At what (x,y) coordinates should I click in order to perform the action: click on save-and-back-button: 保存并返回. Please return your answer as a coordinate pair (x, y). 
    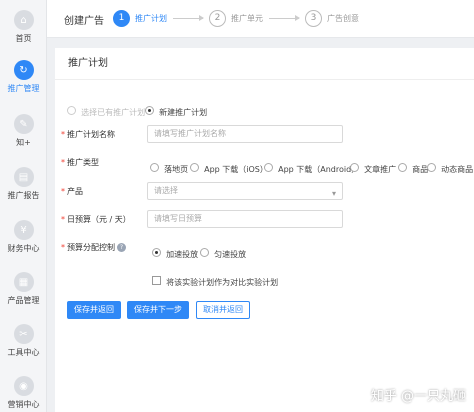
    Looking at the image, I should click on (94, 310).